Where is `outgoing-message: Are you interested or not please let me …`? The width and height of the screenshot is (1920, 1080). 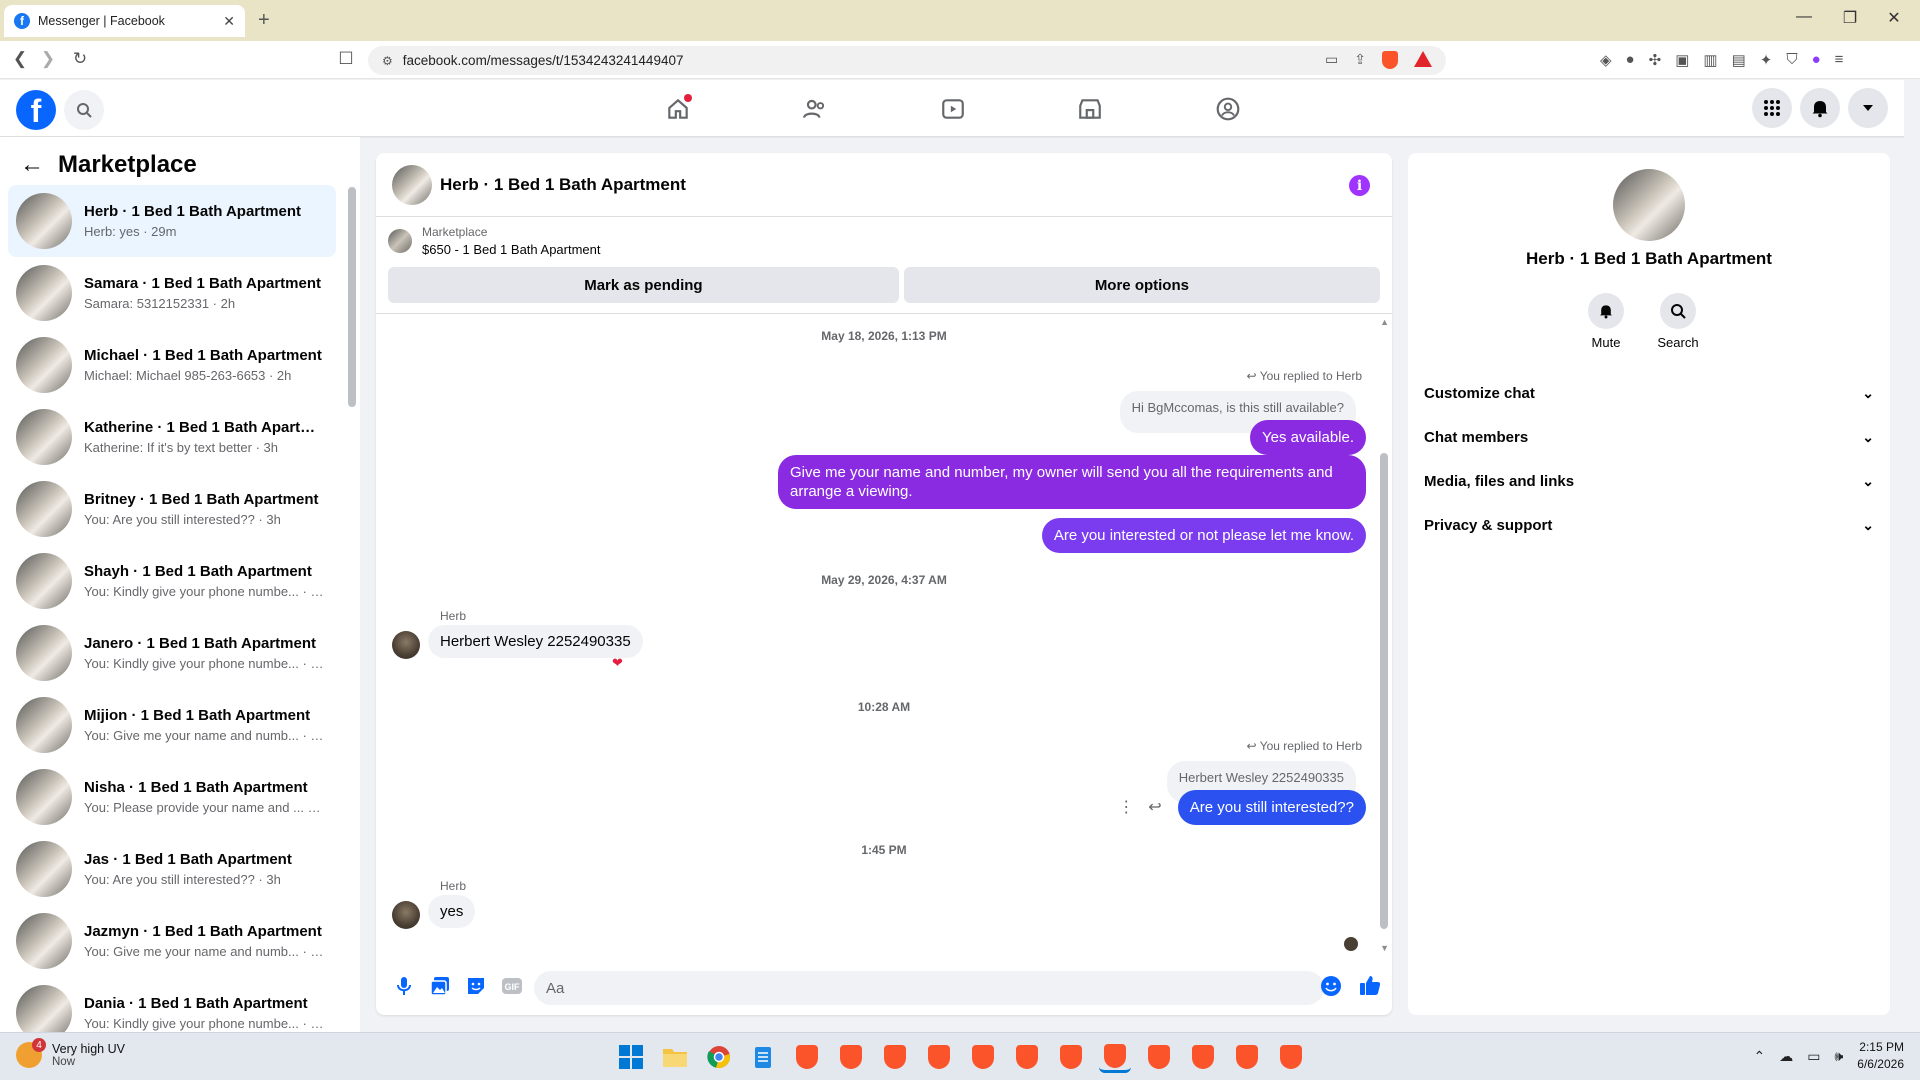 outgoing-message: Are you interested or not please let me … is located at coordinates (1203, 535).